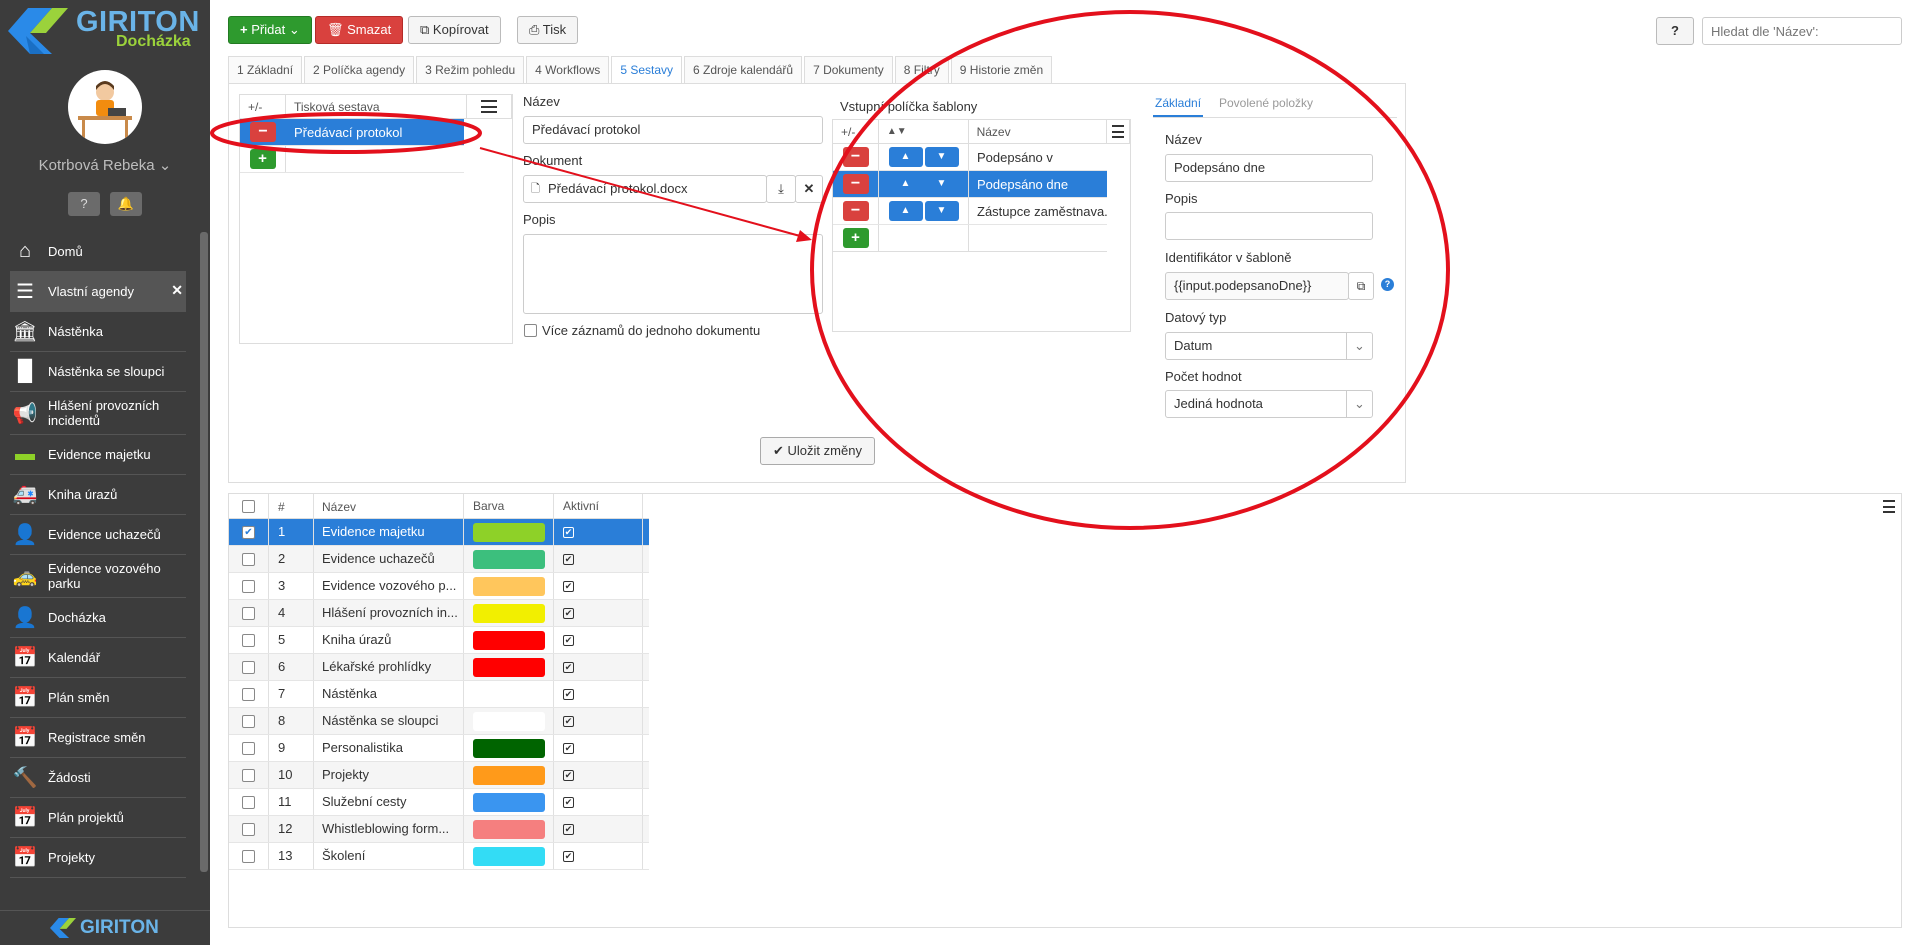 Image resolution: width=1920 pixels, height=945 pixels. What do you see at coordinates (263, 132) in the screenshot?
I see `remove-report-button: −` at bounding box center [263, 132].